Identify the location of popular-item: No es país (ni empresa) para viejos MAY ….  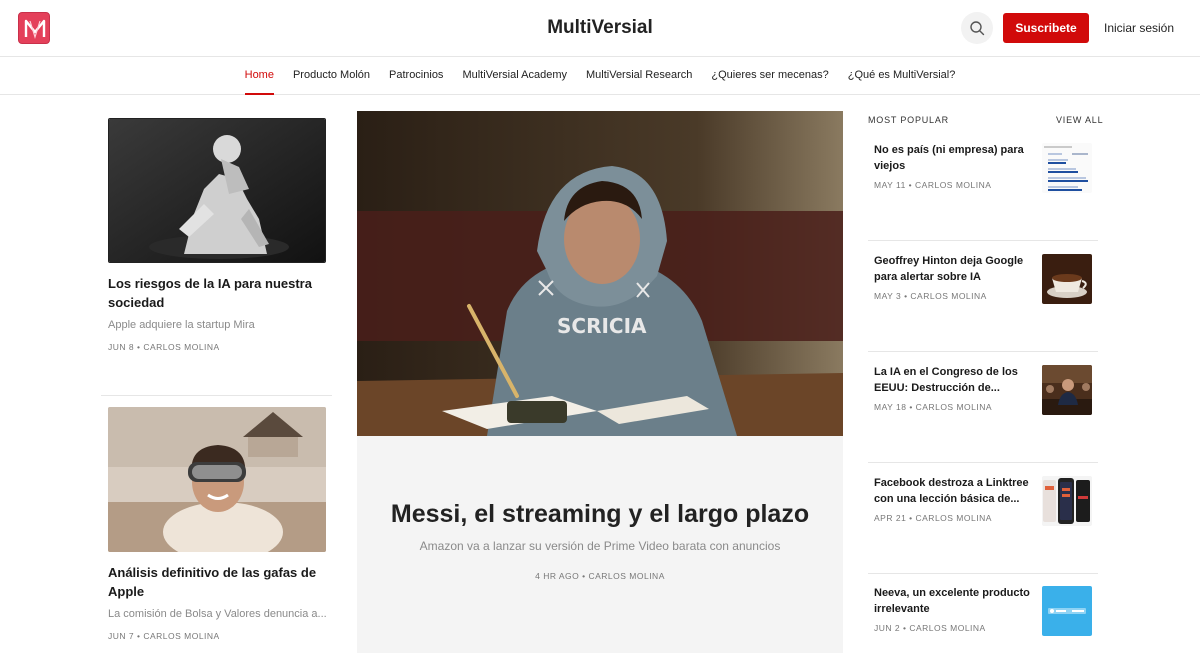
(983, 178).